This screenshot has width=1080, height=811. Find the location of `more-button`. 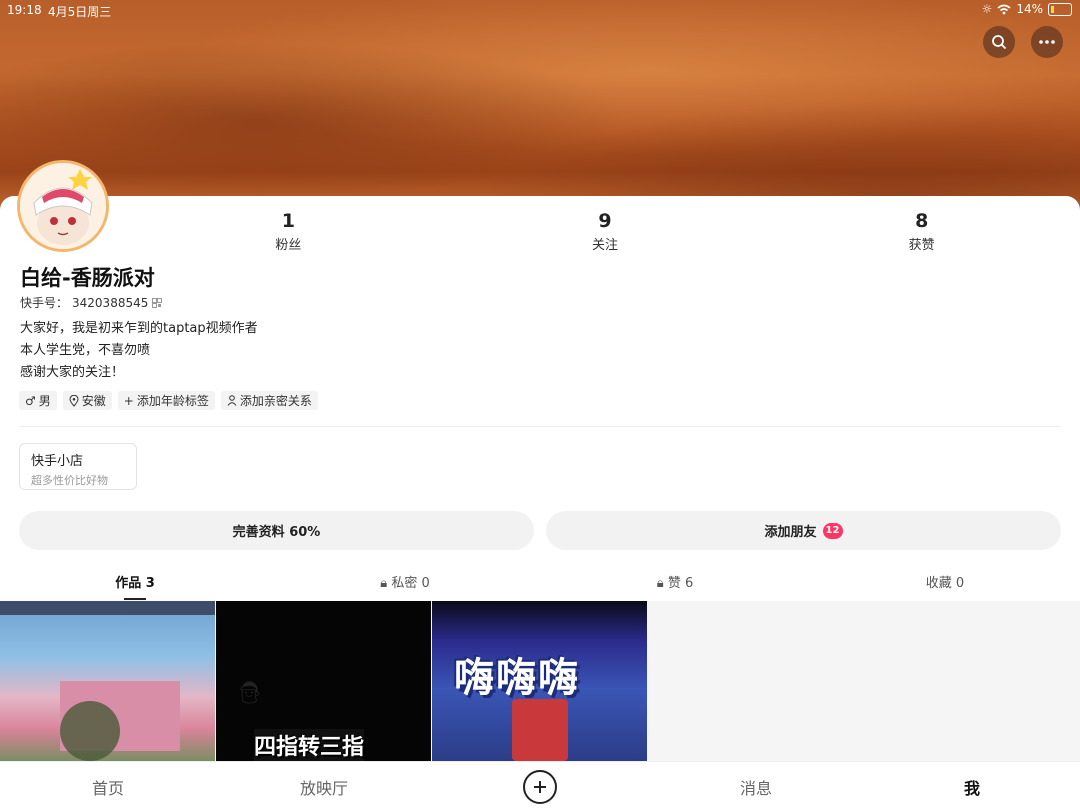

more-button is located at coordinates (1047, 42).